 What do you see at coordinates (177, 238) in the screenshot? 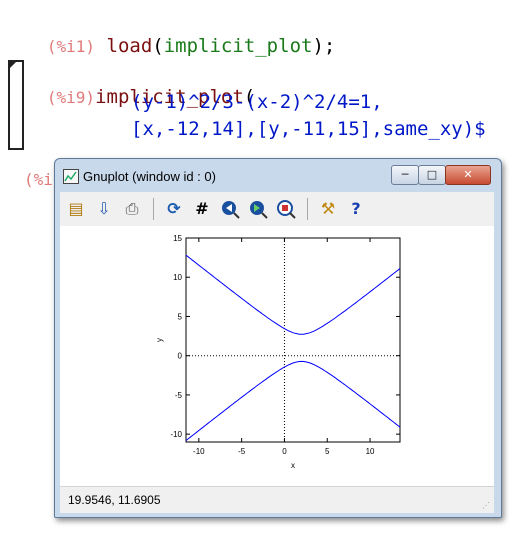
I see `y-tick-label: 15` at bounding box center [177, 238].